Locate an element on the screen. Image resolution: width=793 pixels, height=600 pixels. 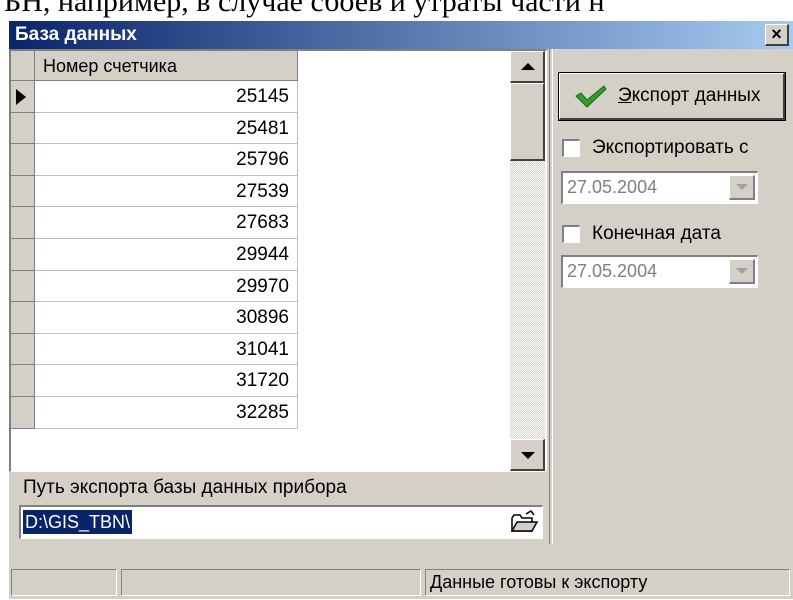
scroll-up-button is located at coordinates (527, 67).